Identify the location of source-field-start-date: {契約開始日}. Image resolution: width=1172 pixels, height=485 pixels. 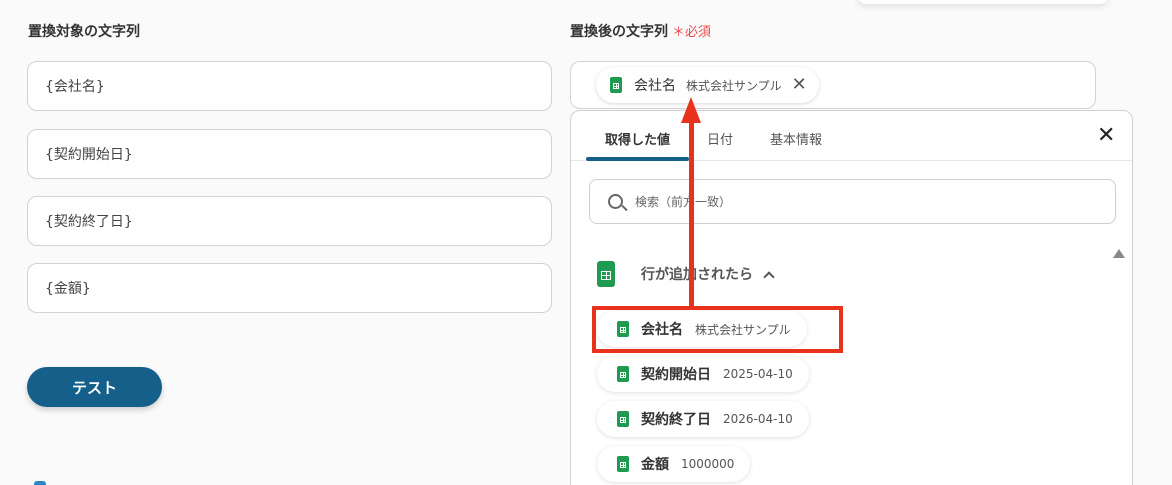
(289, 154).